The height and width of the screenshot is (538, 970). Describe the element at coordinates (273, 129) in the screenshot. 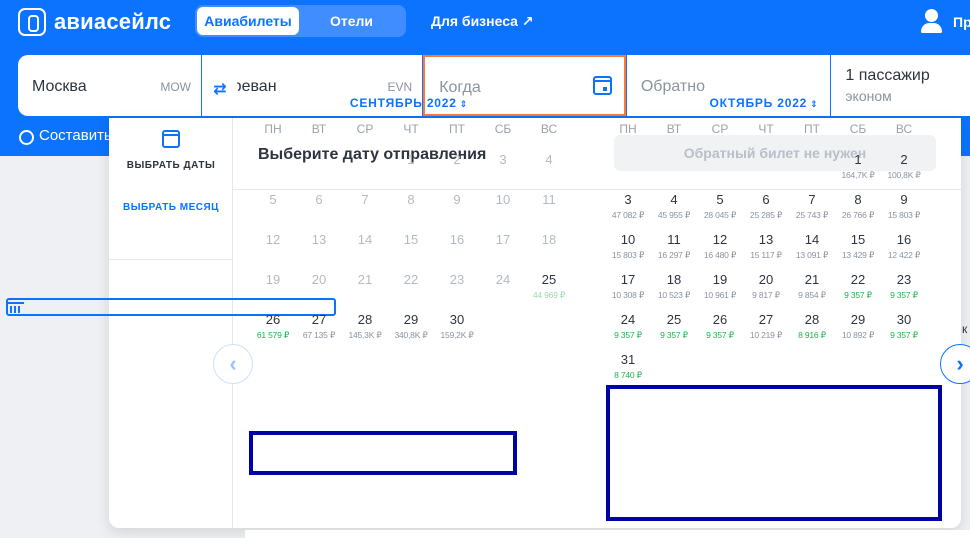

I see `weekday-label: ПН` at that location.